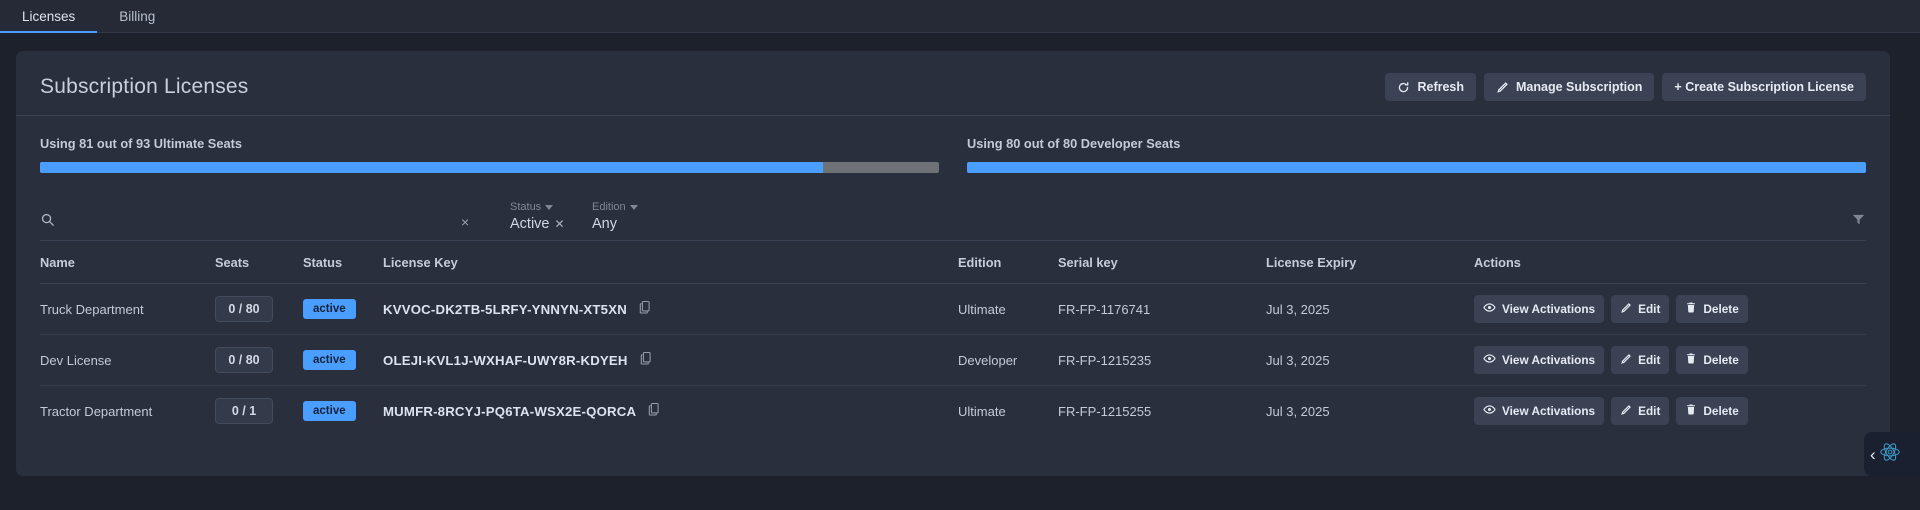 The height and width of the screenshot is (510, 1920). Describe the element at coordinates (551, 207) in the screenshot. I see `filter-facet-status-name: Status` at that location.